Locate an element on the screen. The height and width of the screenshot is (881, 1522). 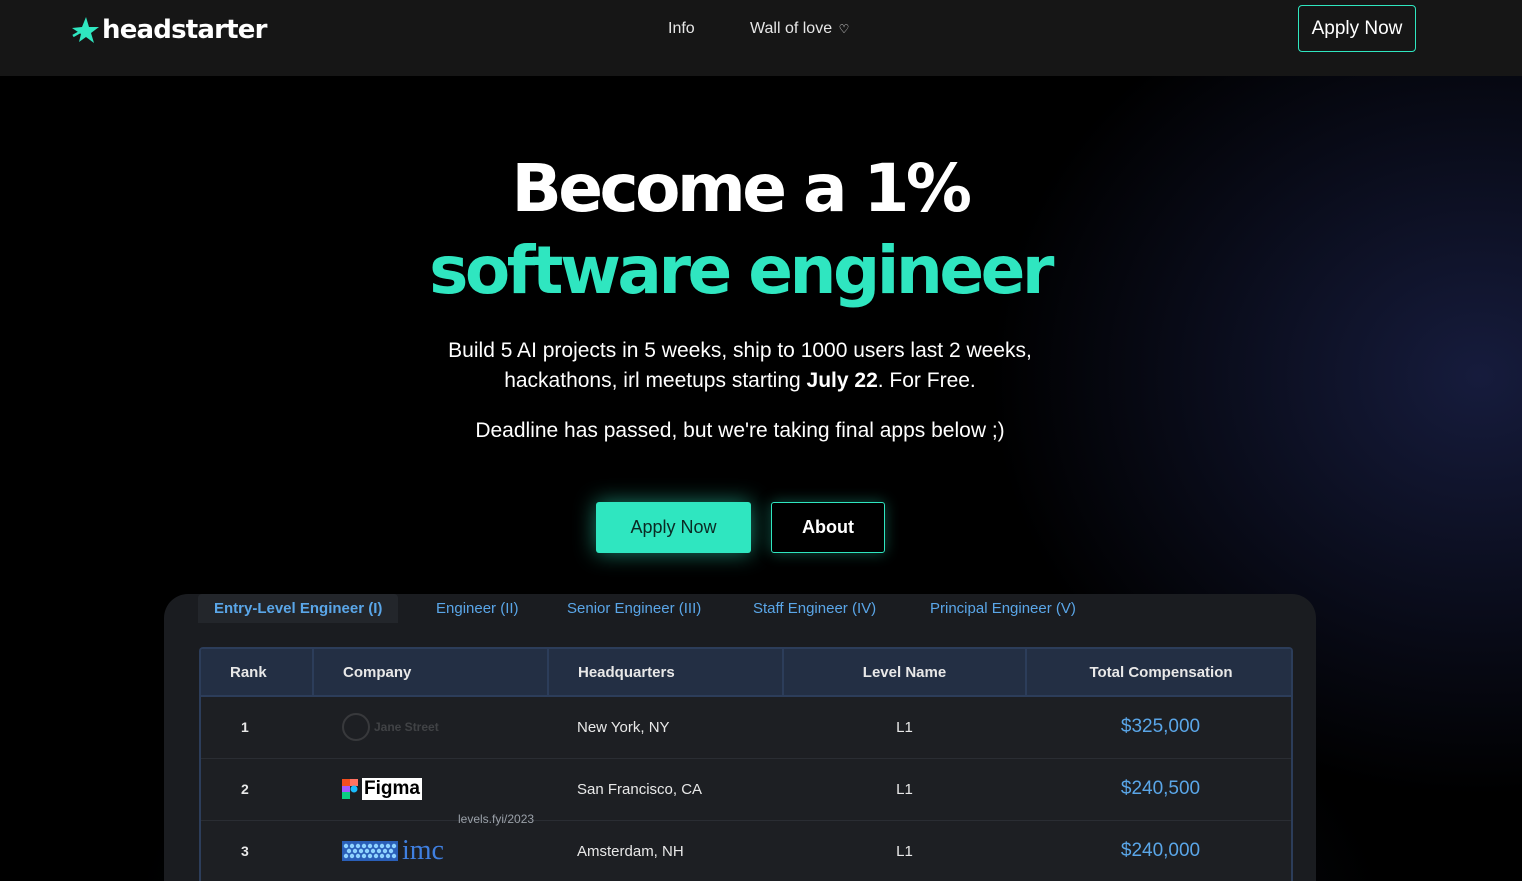
rank-cell: 2 is located at coordinates (257, 789).